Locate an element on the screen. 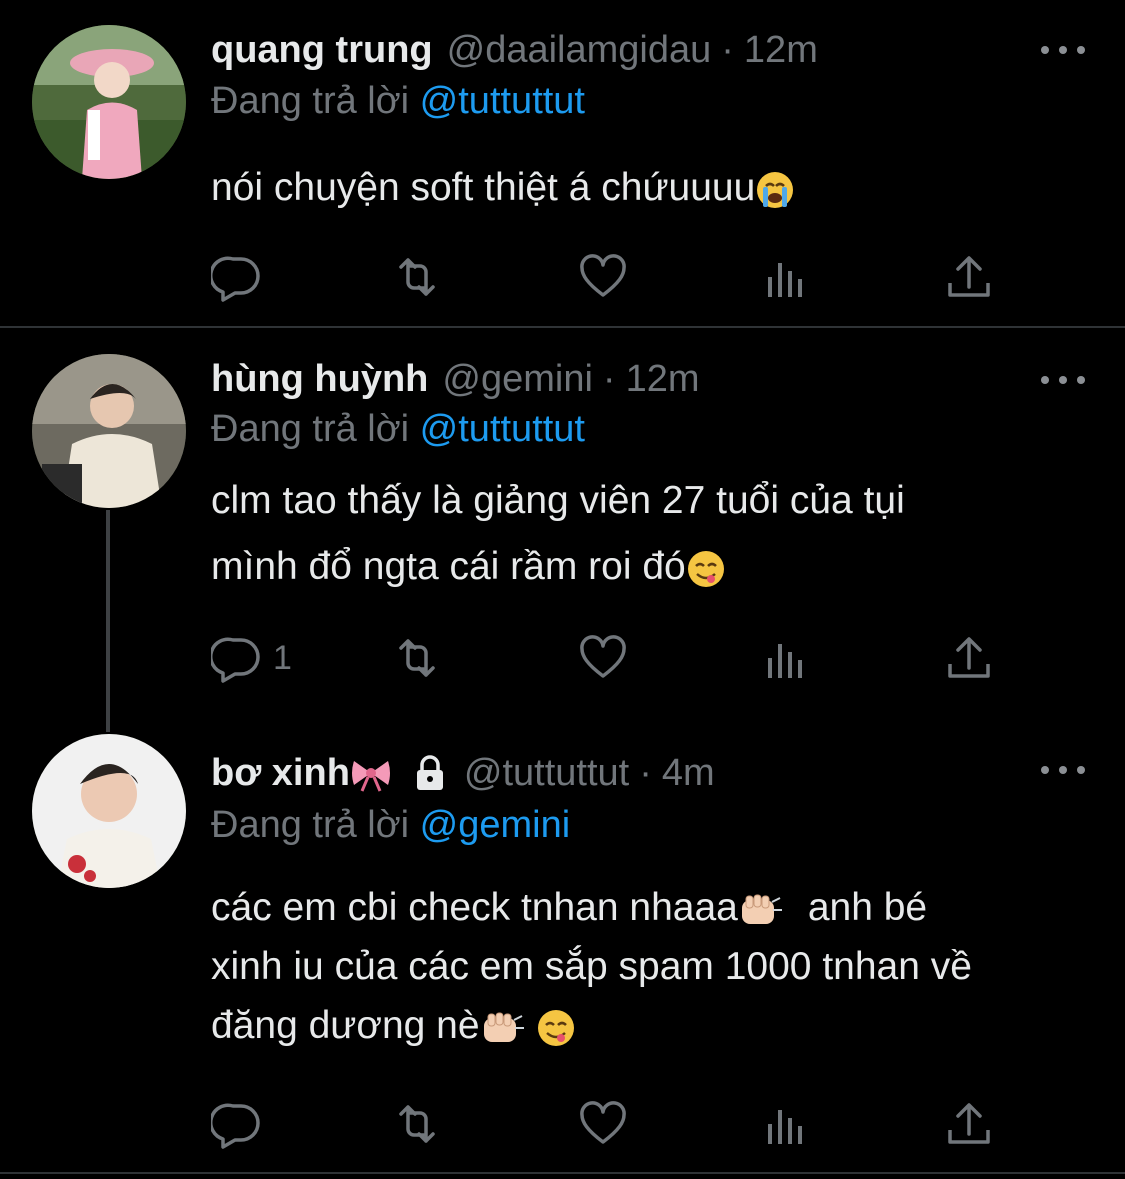  reply-button: 1 is located at coordinates (251, 658).